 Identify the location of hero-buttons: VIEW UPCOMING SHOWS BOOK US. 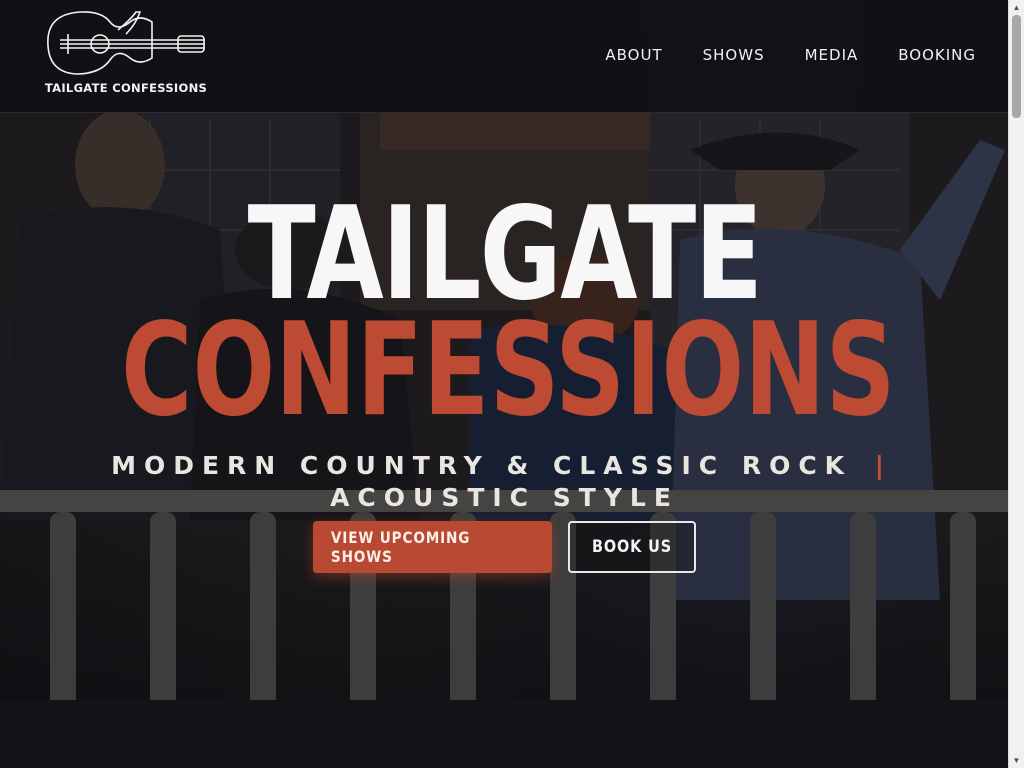
(504, 547).